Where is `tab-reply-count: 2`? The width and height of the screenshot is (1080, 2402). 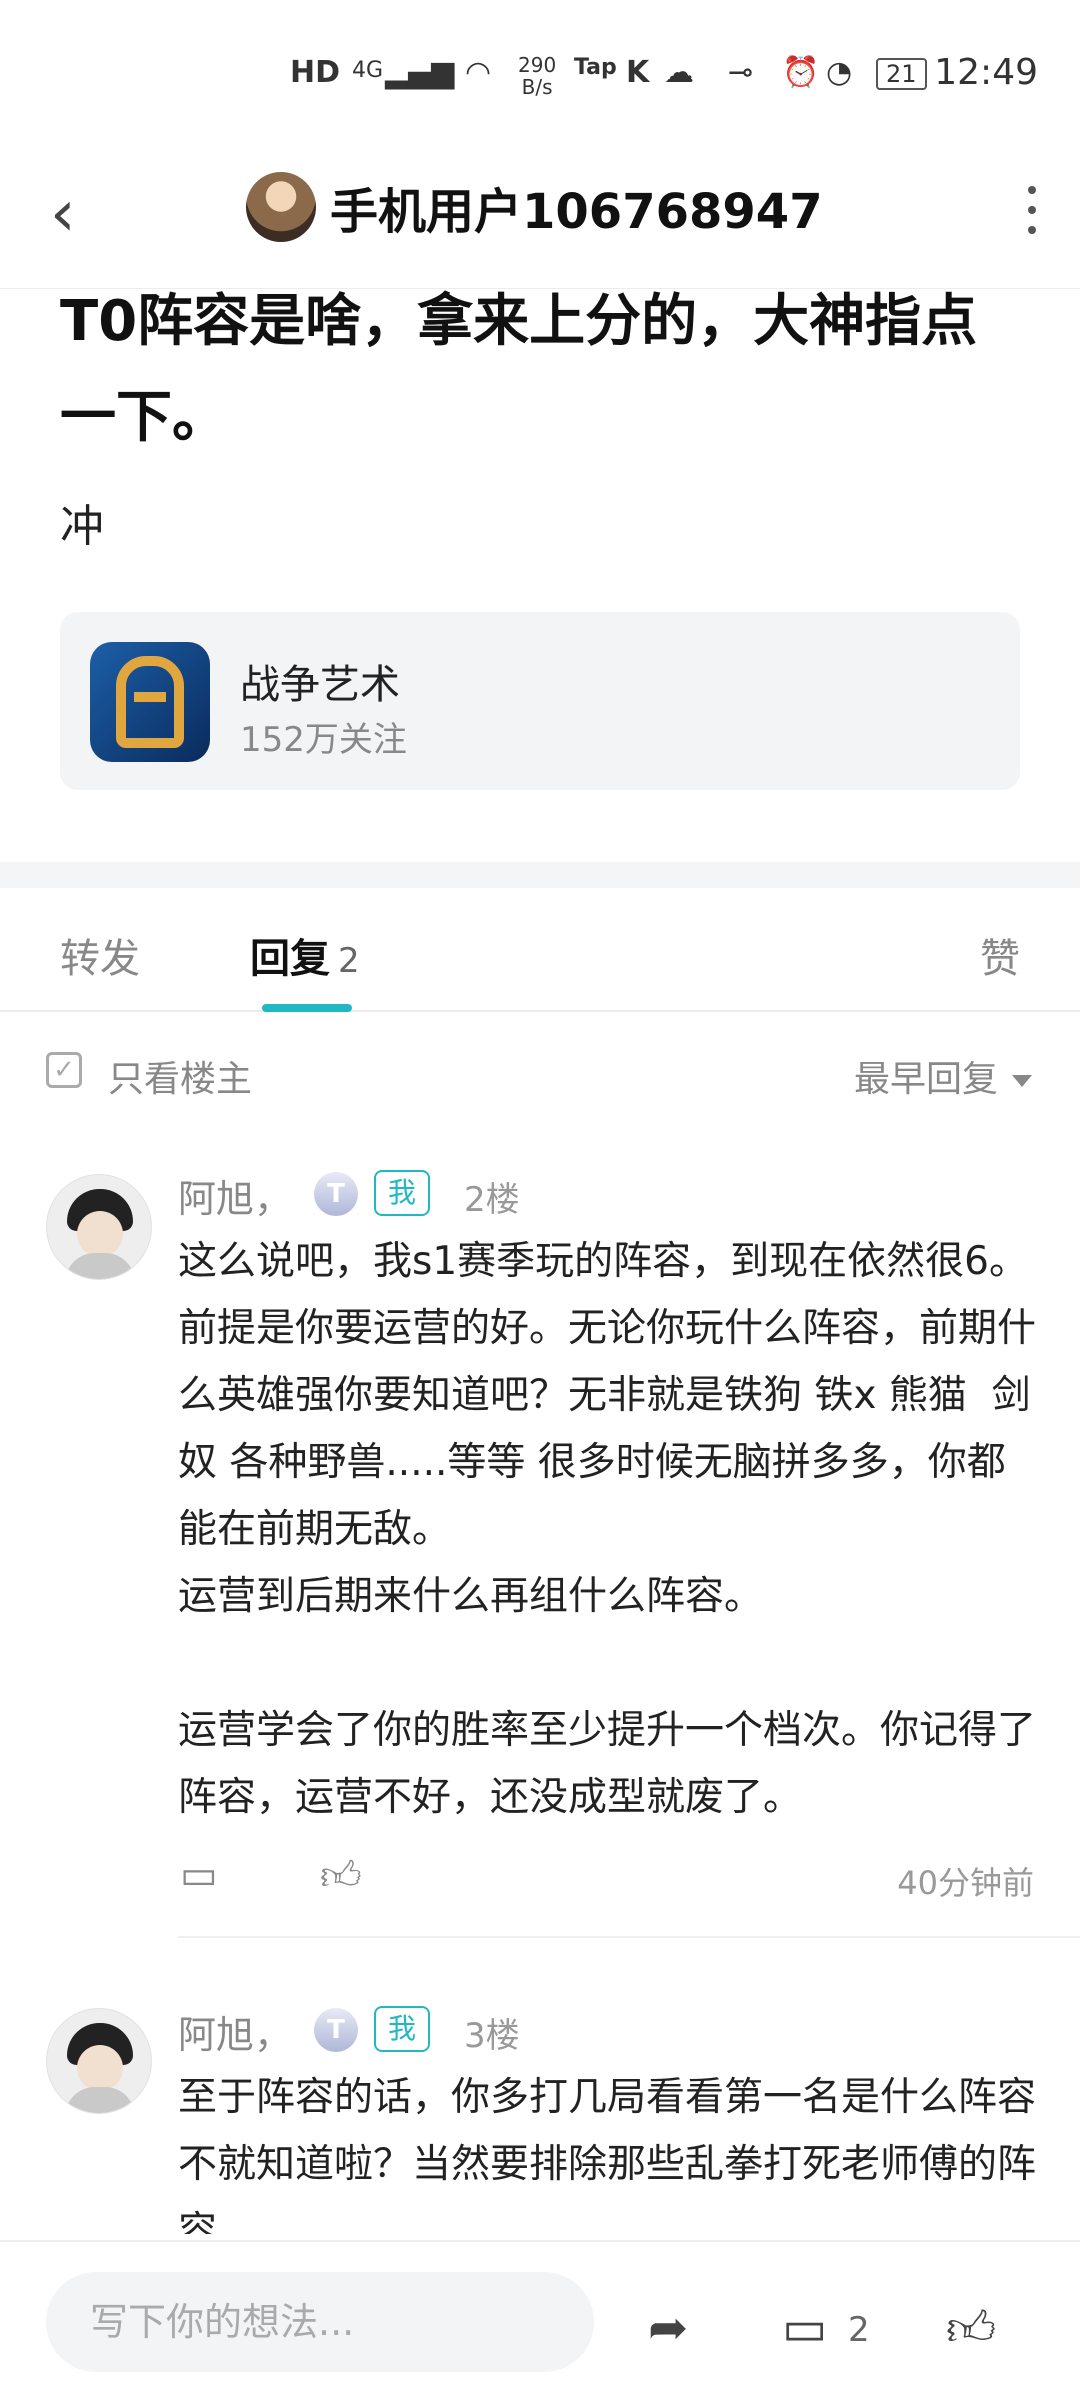 tab-reply-count: 2 is located at coordinates (349, 961).